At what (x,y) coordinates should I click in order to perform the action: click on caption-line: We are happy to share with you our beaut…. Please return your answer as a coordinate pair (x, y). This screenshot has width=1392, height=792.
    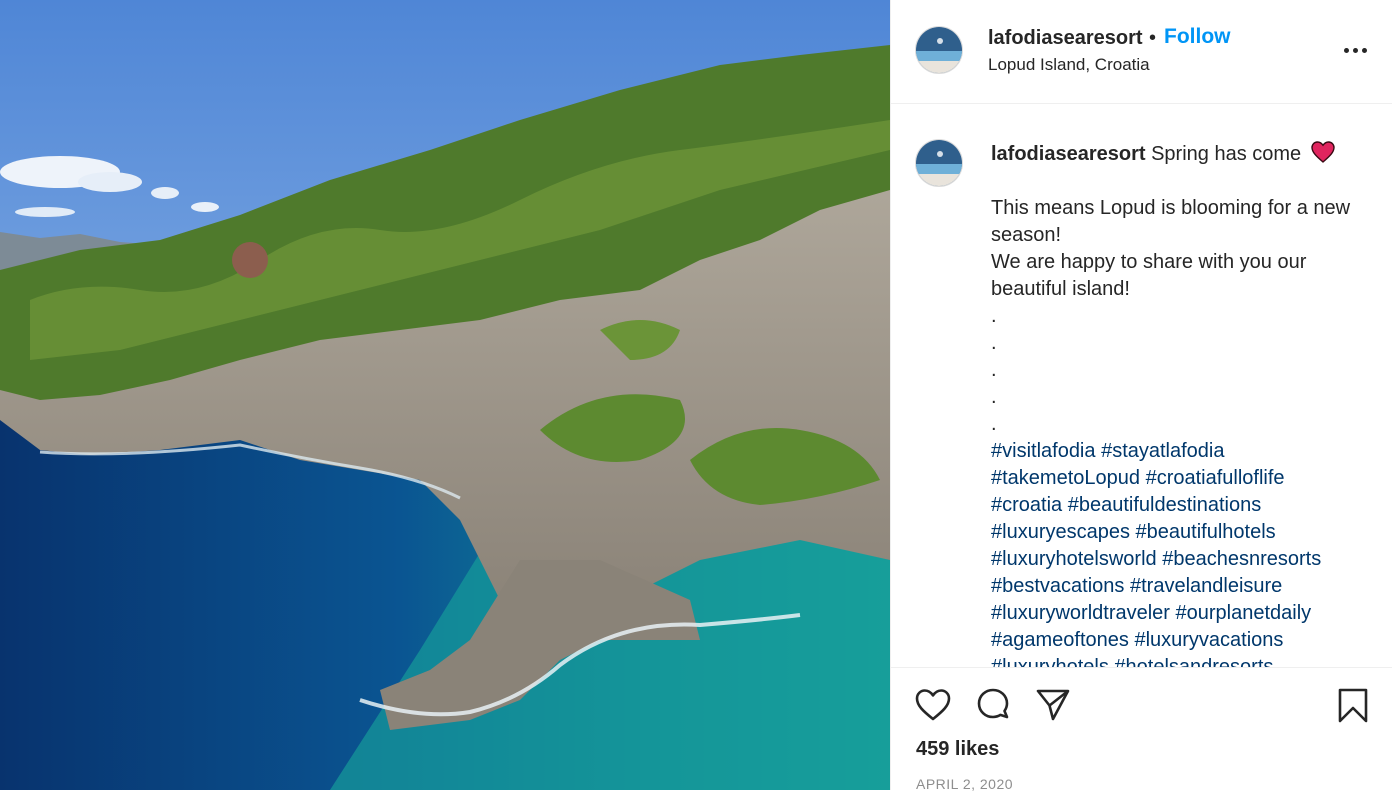
    Looking at the image, I should click on (1149, 275).